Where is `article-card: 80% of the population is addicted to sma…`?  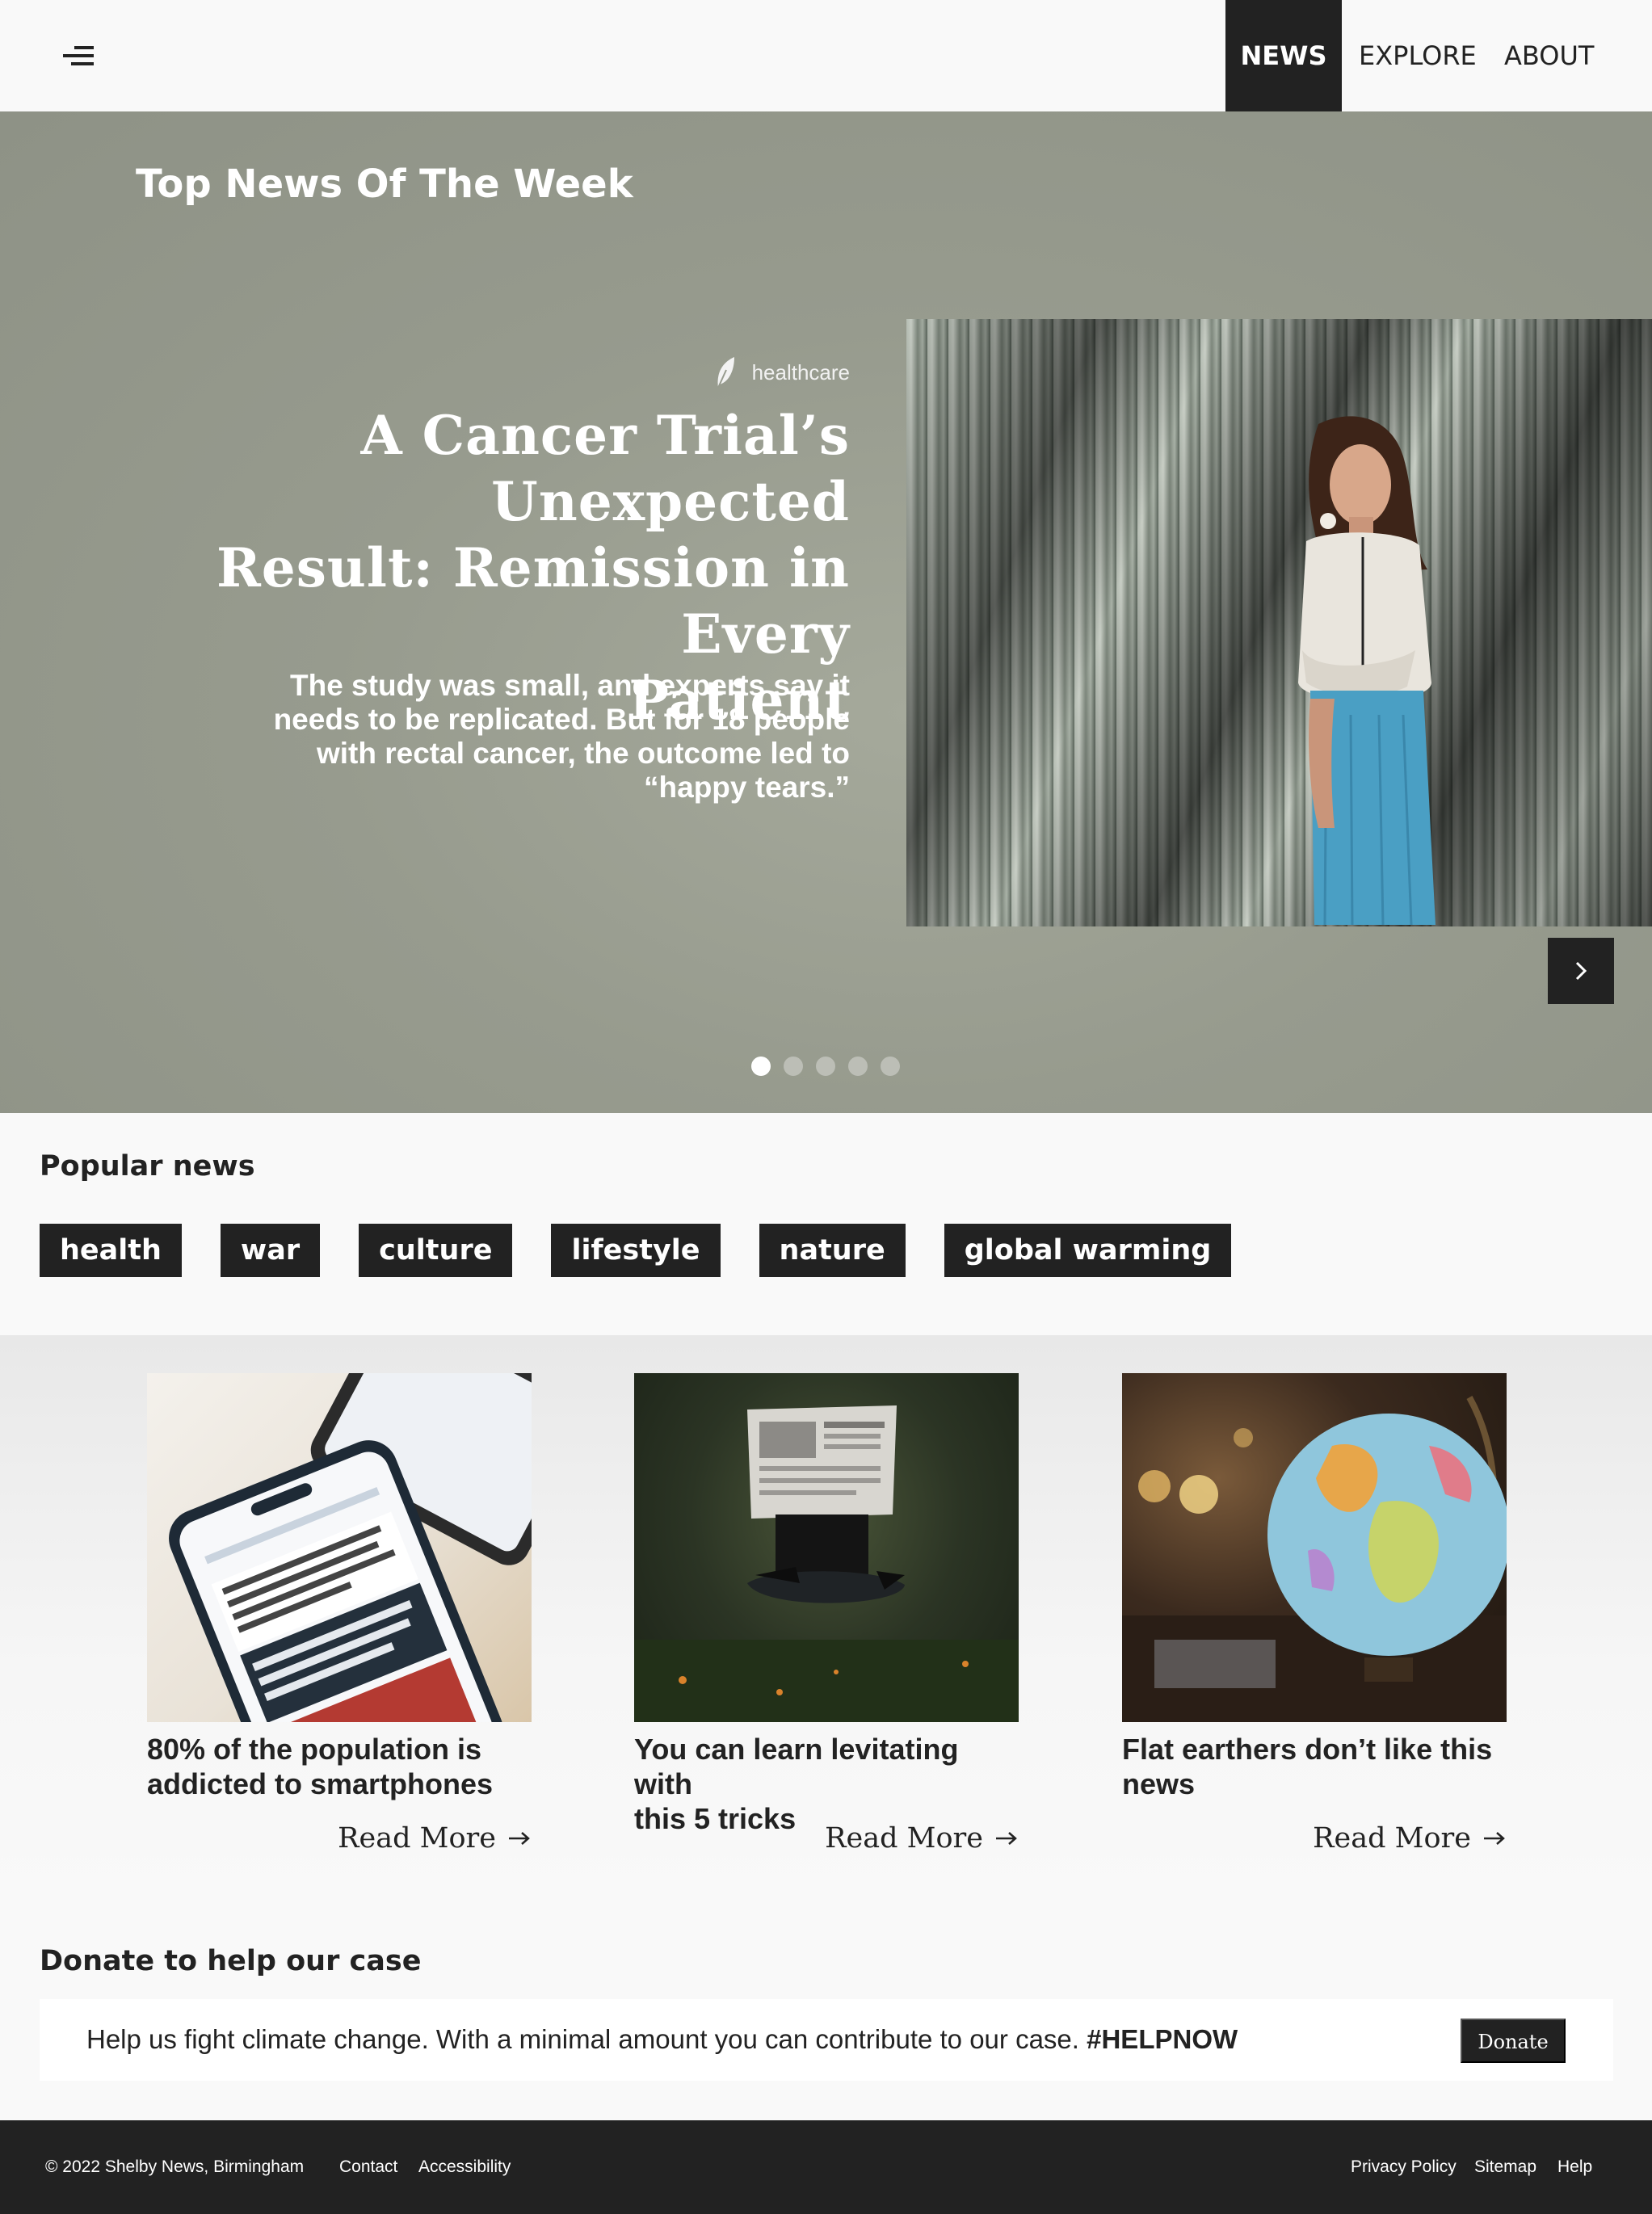
article-card: 80% of the population is addicted to sma… is located at coordinates (340, 1614).